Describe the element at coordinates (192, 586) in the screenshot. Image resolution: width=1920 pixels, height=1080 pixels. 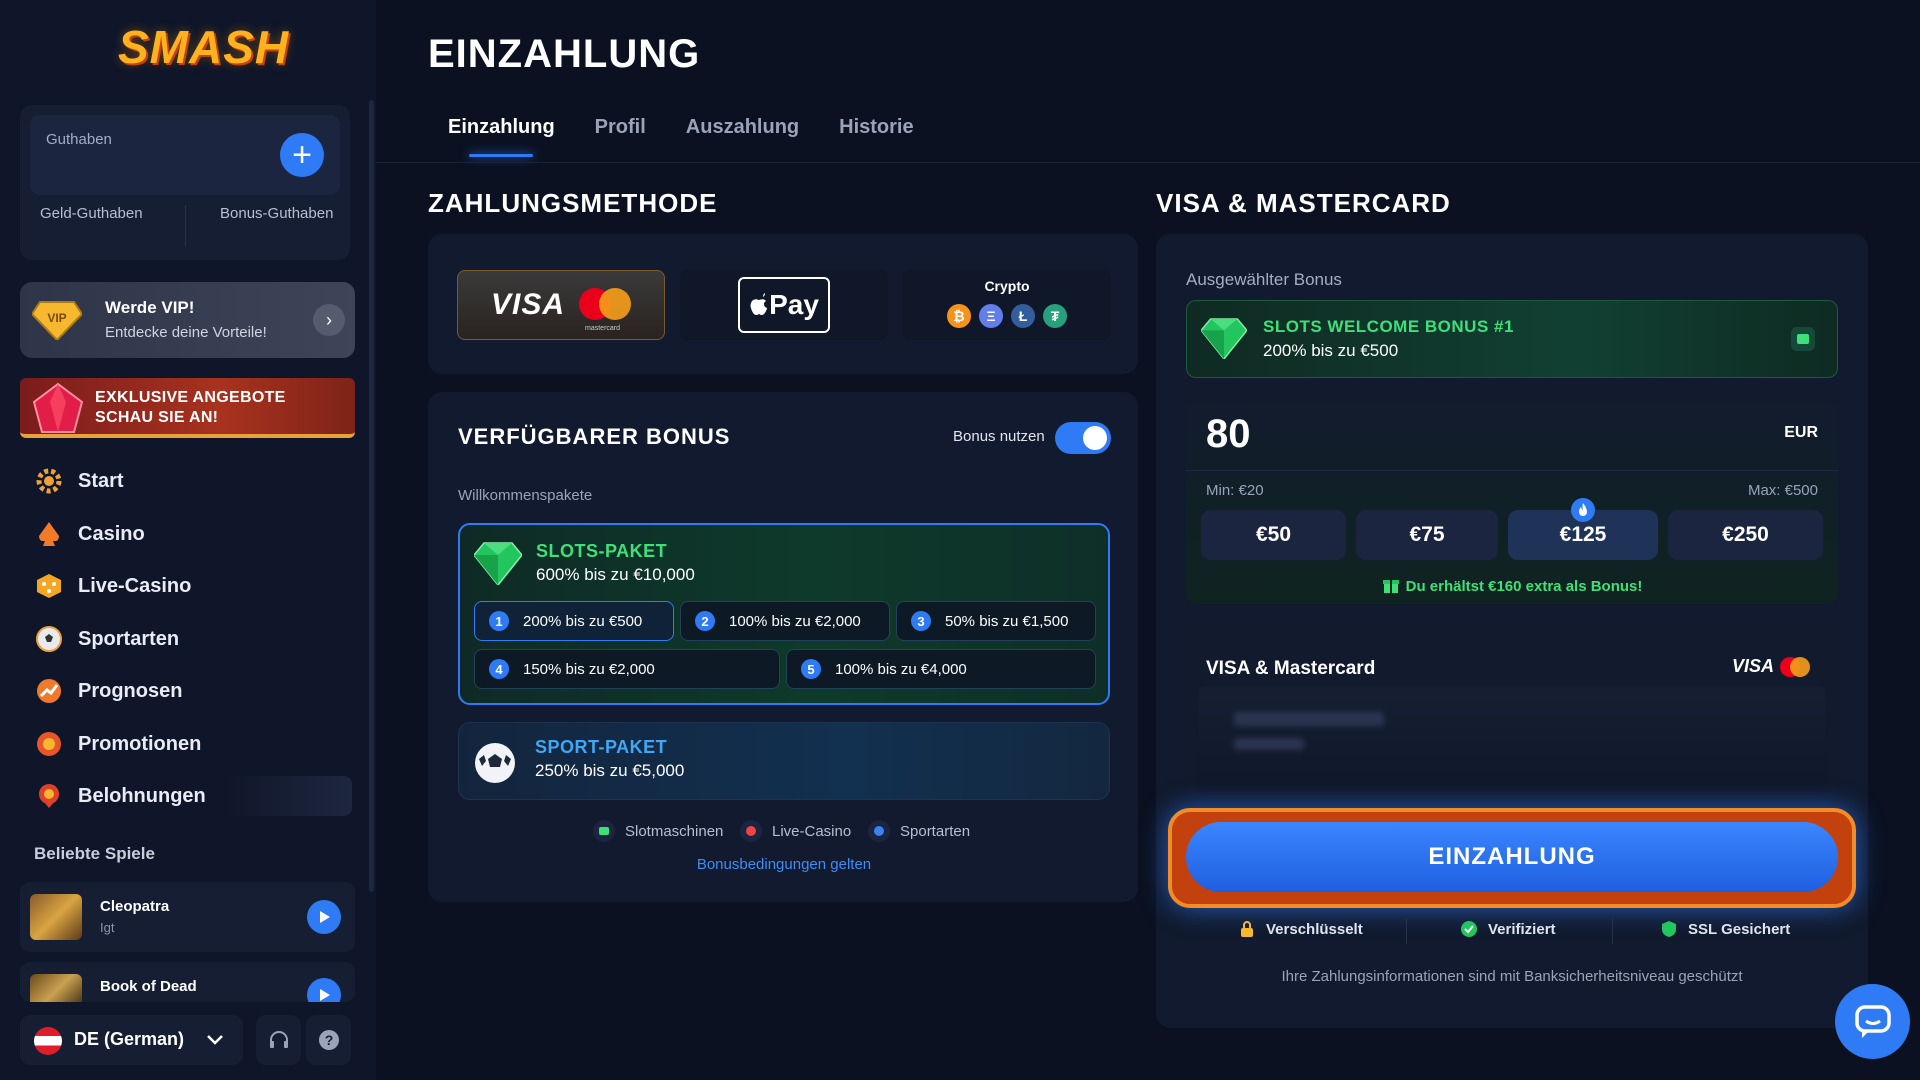
I see `sidebar-item-live-casino: Live-Casino` at that location.